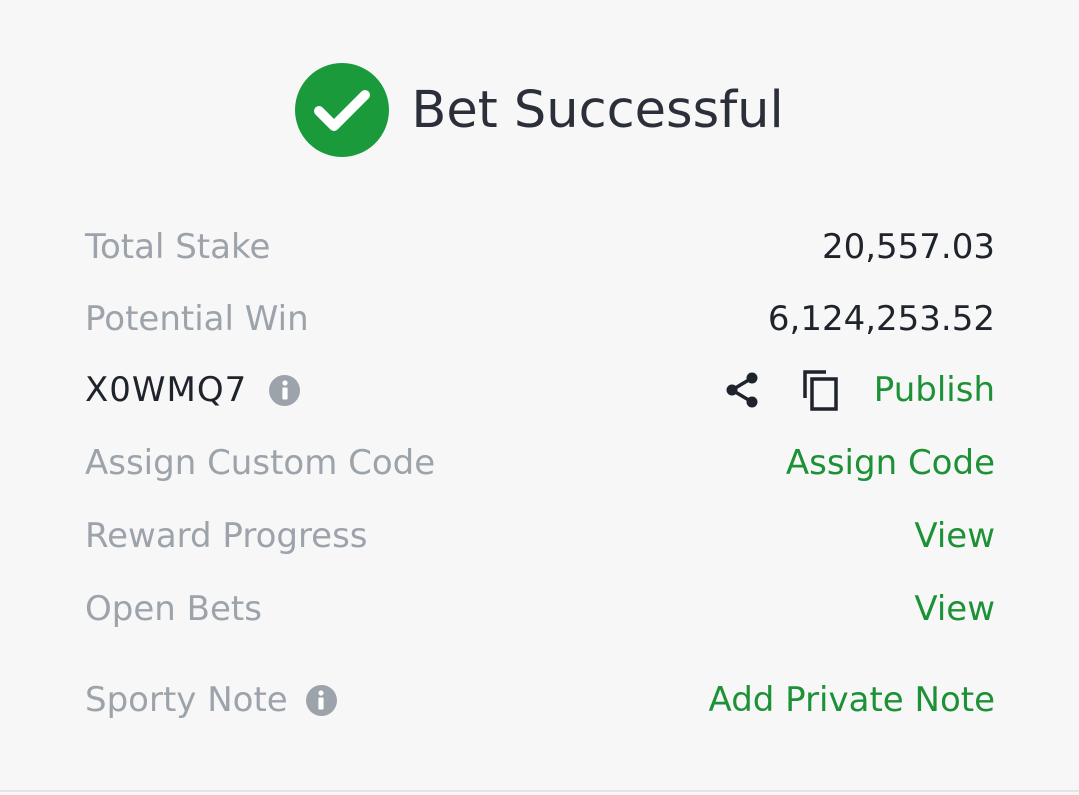 The height and width of the screenshot is (795, 1079). I want to click on check-circle-icon, so click(342, 110).